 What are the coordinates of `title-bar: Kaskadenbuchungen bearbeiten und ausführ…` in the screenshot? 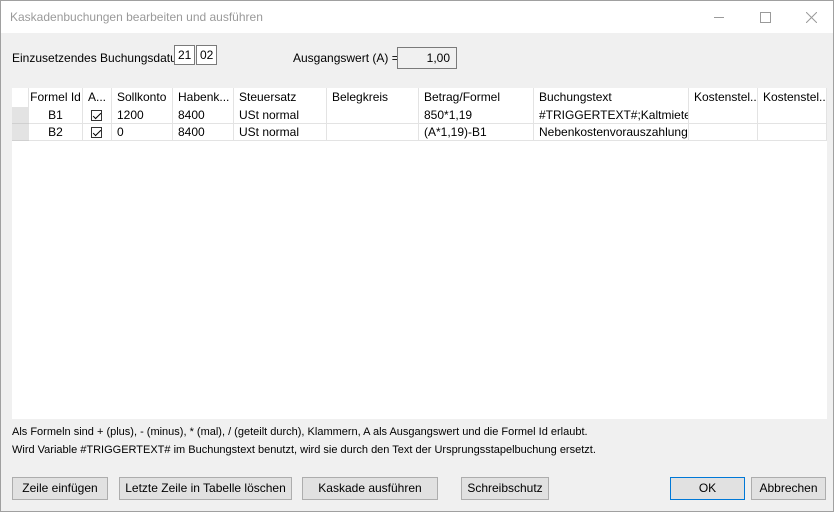 It's located at (417, 17).